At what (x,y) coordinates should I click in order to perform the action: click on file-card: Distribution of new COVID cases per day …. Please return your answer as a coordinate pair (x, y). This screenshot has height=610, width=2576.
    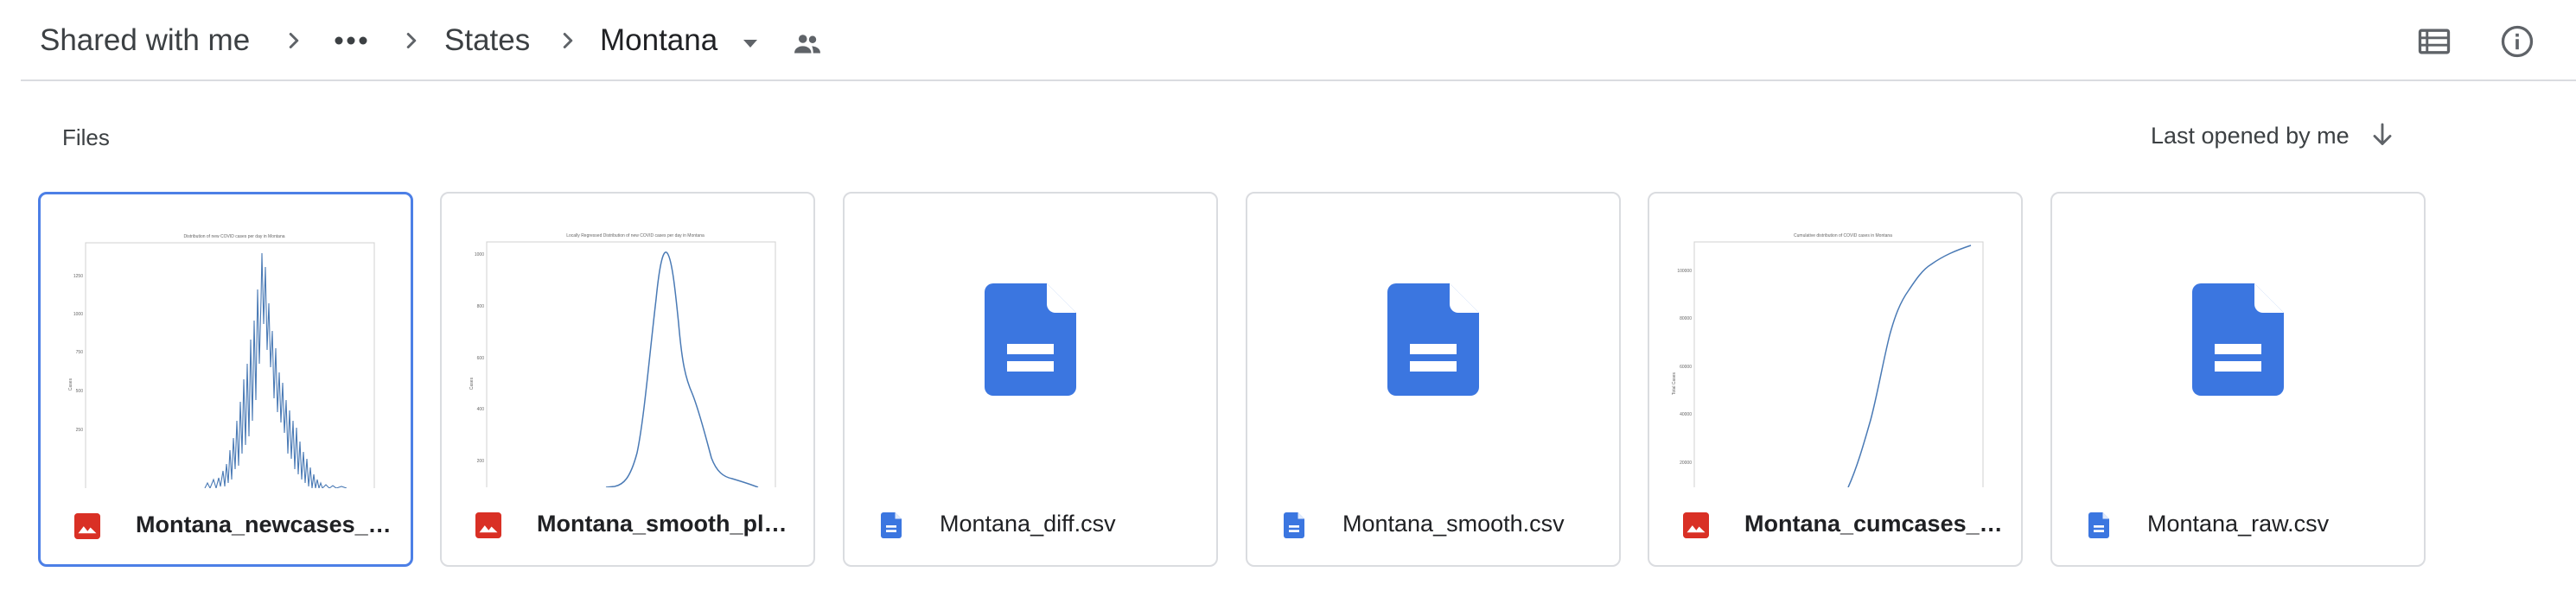
    Looking at the image, I should click on (225, 380).